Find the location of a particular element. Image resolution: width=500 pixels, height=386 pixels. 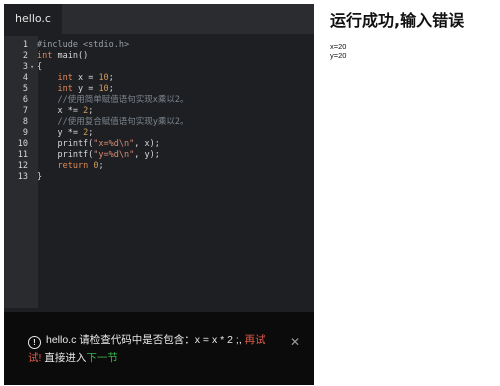

code-line: 7 x *= 2; is located at coordinates (159, 111).